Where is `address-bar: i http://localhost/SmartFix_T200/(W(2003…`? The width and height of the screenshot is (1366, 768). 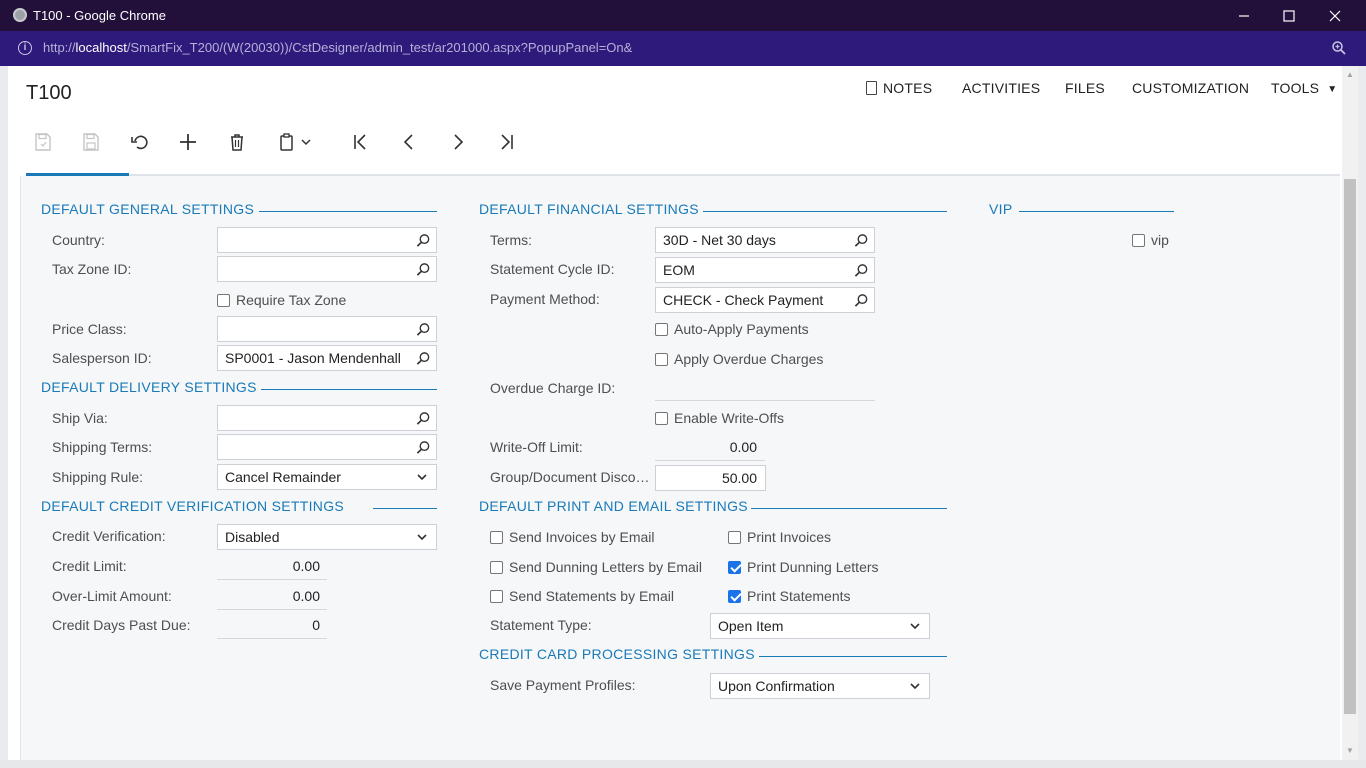 address-bar: i http://localhost/SmartFix_T200/(W(2003… is located at coordinates (683, 48).